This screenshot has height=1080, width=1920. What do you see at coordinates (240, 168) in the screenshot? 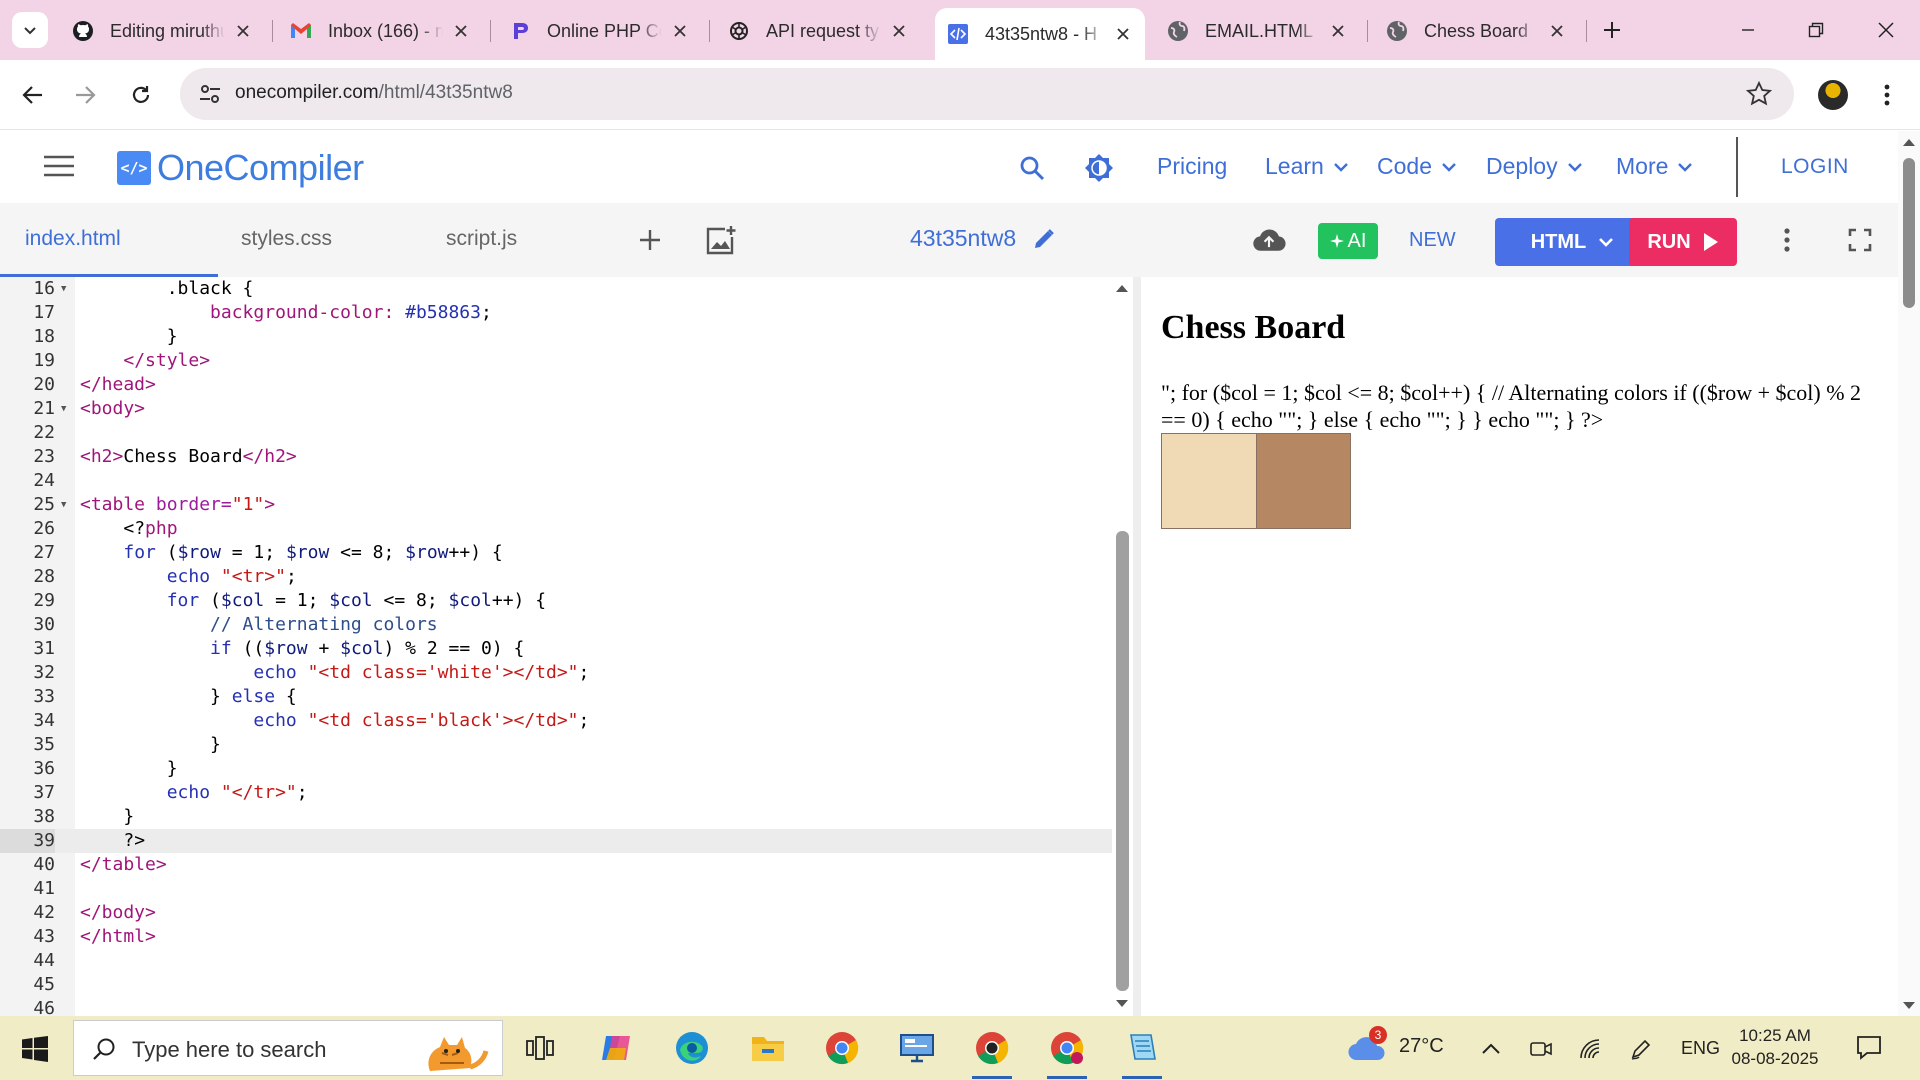
I see `site-logo: </> OneCompiler` at bounding box center [240, 168].